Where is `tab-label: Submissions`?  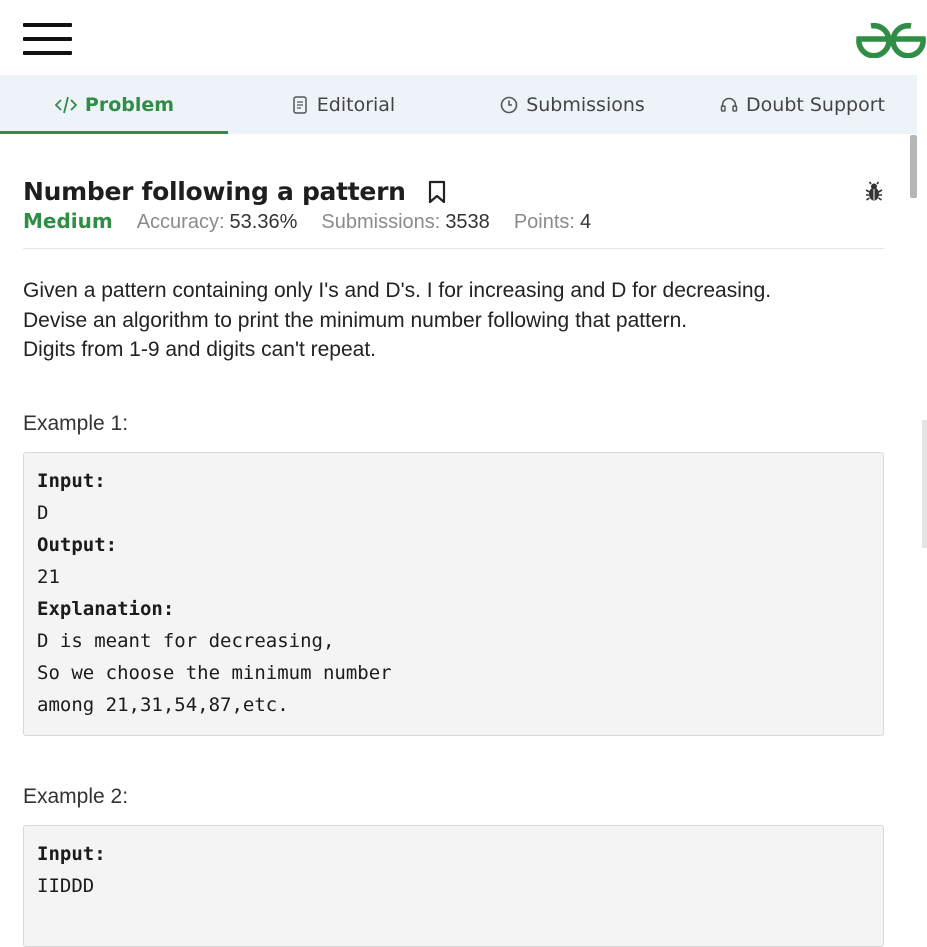 tab-label: Submissions is located at coordinates (585, 104).